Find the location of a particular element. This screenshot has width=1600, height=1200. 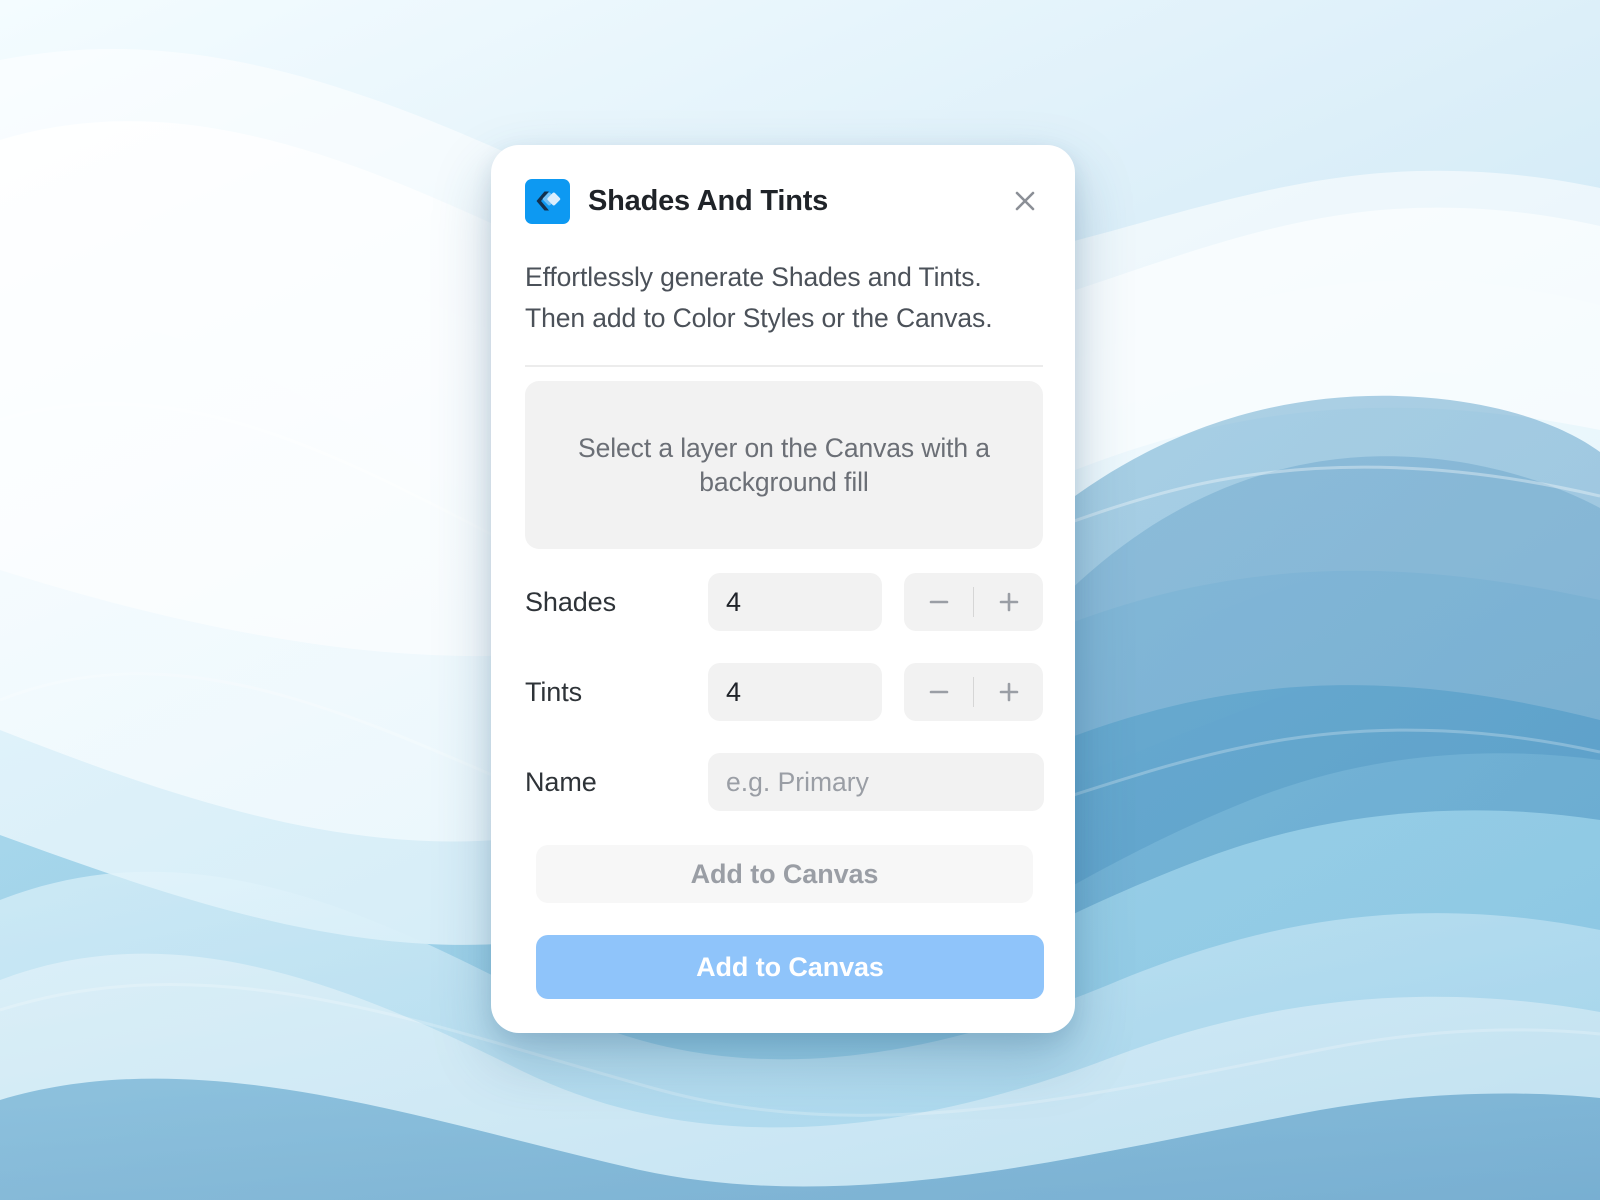

shades-label: Shades is located at coordinates (570, 601).